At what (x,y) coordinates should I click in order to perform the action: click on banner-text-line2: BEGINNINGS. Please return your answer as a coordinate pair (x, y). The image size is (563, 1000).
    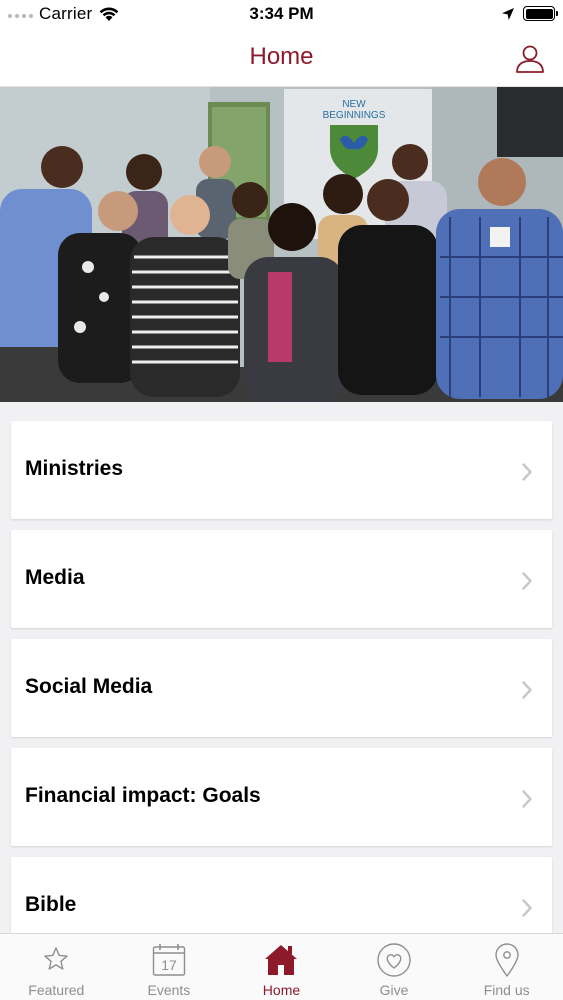
    Looking at the image, I should click on (354, 115).